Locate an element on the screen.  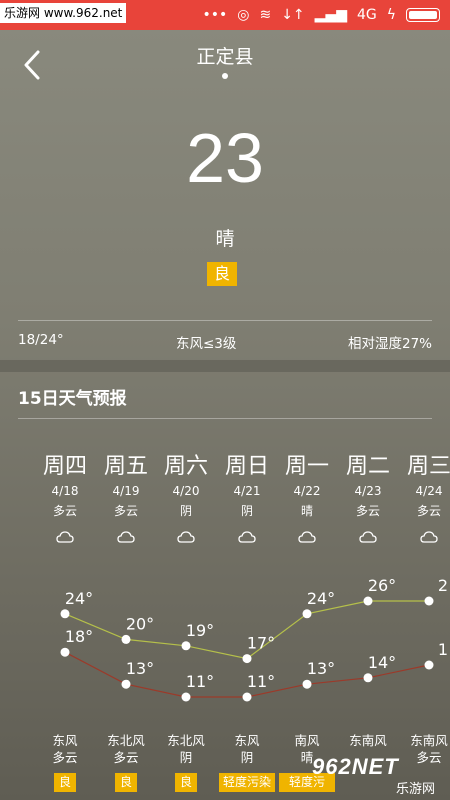
day-date: 4/22 is located at coordinates (307, 491).